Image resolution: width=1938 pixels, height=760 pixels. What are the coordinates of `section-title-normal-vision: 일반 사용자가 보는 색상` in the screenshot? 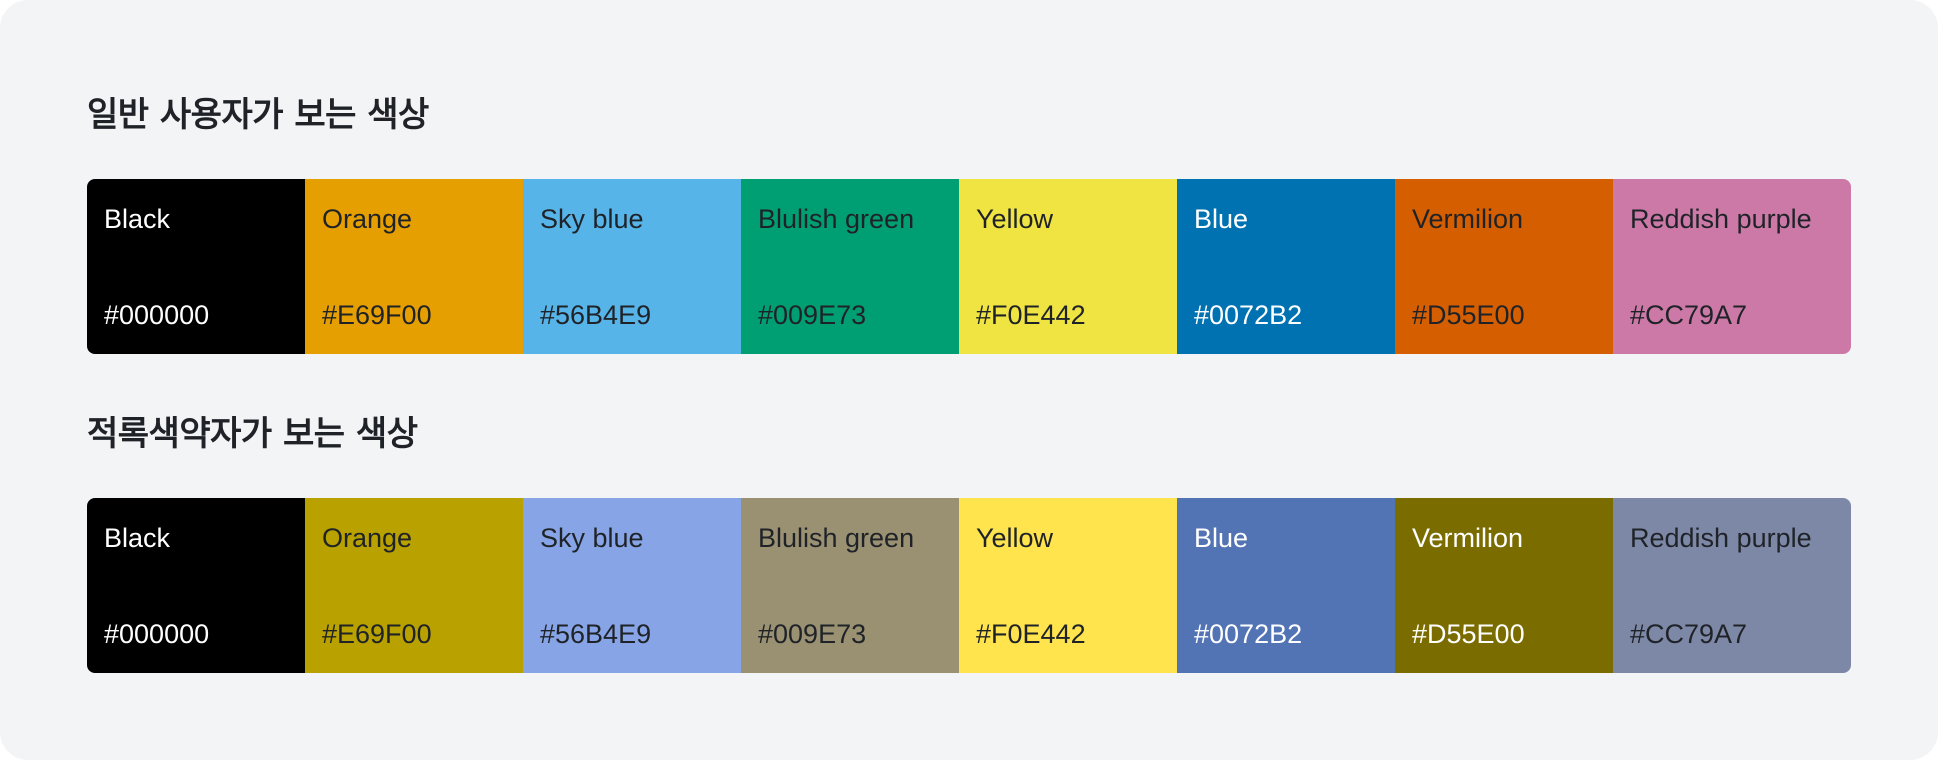 It's located at (258, 115).